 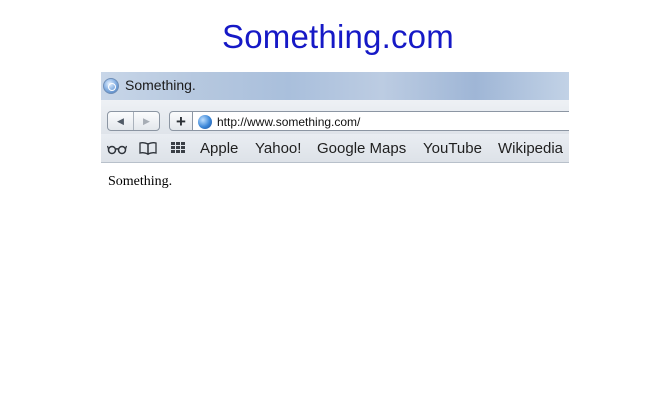 What do you see at coordinates (381, 121) in the screenshot?
I see `address-bar: http://www.something.com/` at bounding box center [381, 121].